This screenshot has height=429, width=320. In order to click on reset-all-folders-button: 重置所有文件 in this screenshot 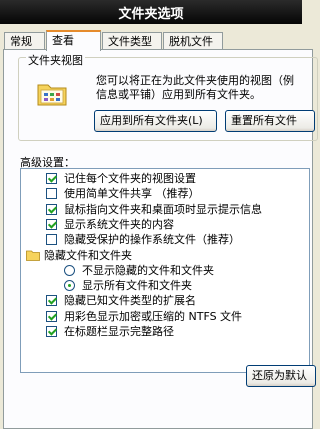, I will do `click(270, 121)`.